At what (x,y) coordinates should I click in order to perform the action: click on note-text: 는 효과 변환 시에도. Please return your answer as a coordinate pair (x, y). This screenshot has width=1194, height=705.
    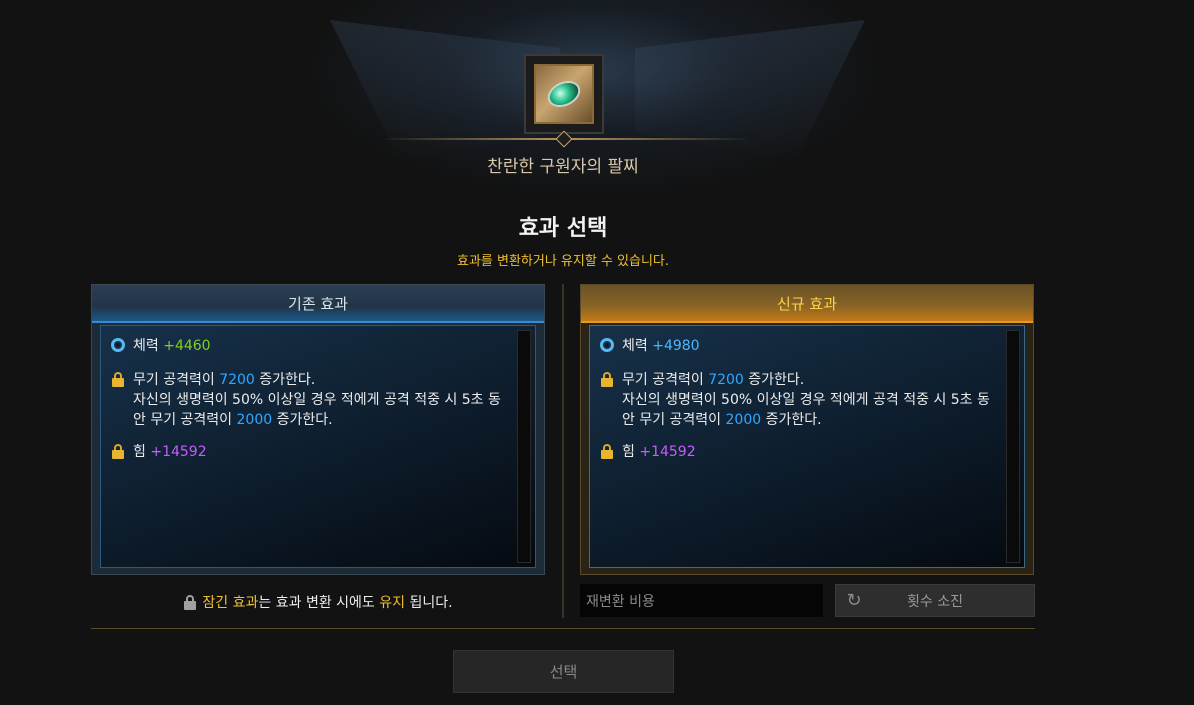
    Looking at the image, I should click on (319, 603).